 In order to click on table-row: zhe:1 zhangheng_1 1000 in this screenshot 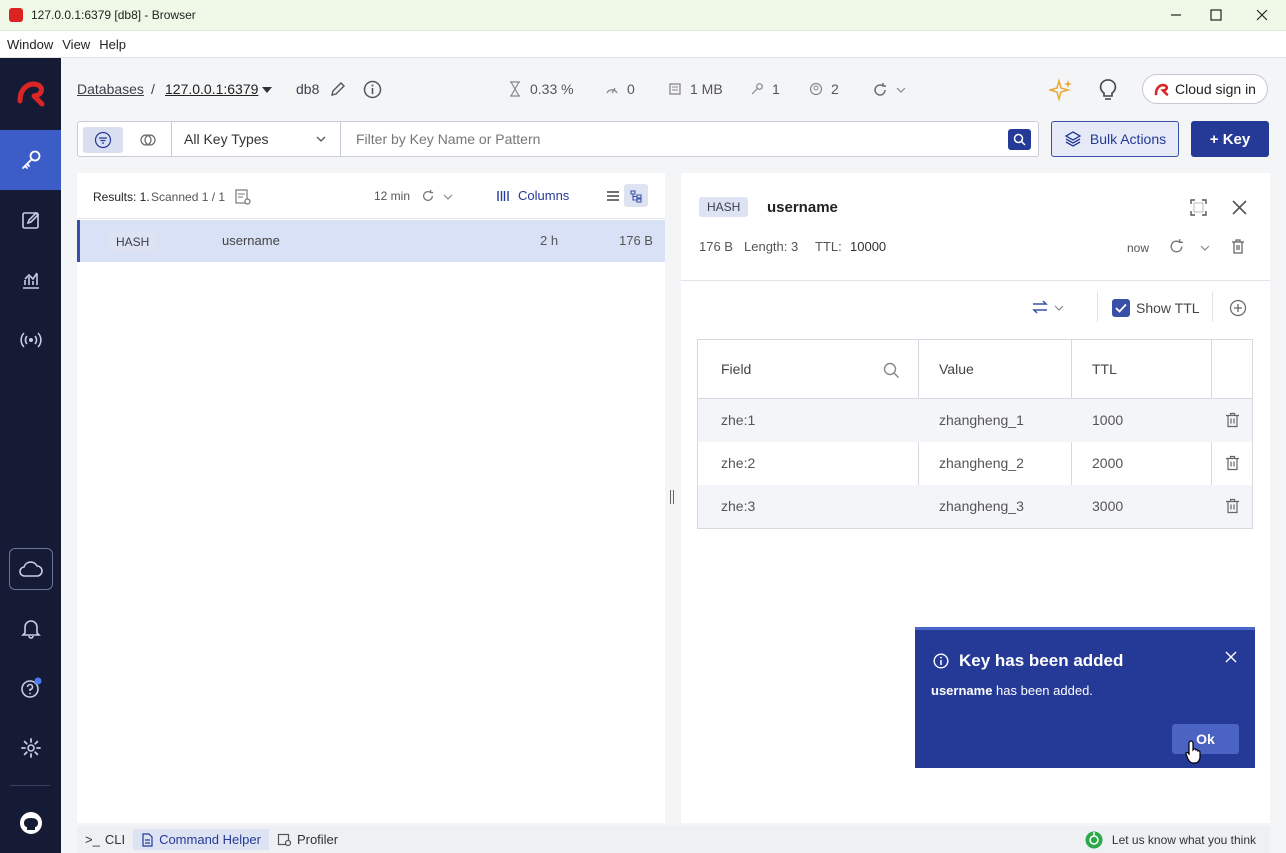, I will do `click(975, 420)`.